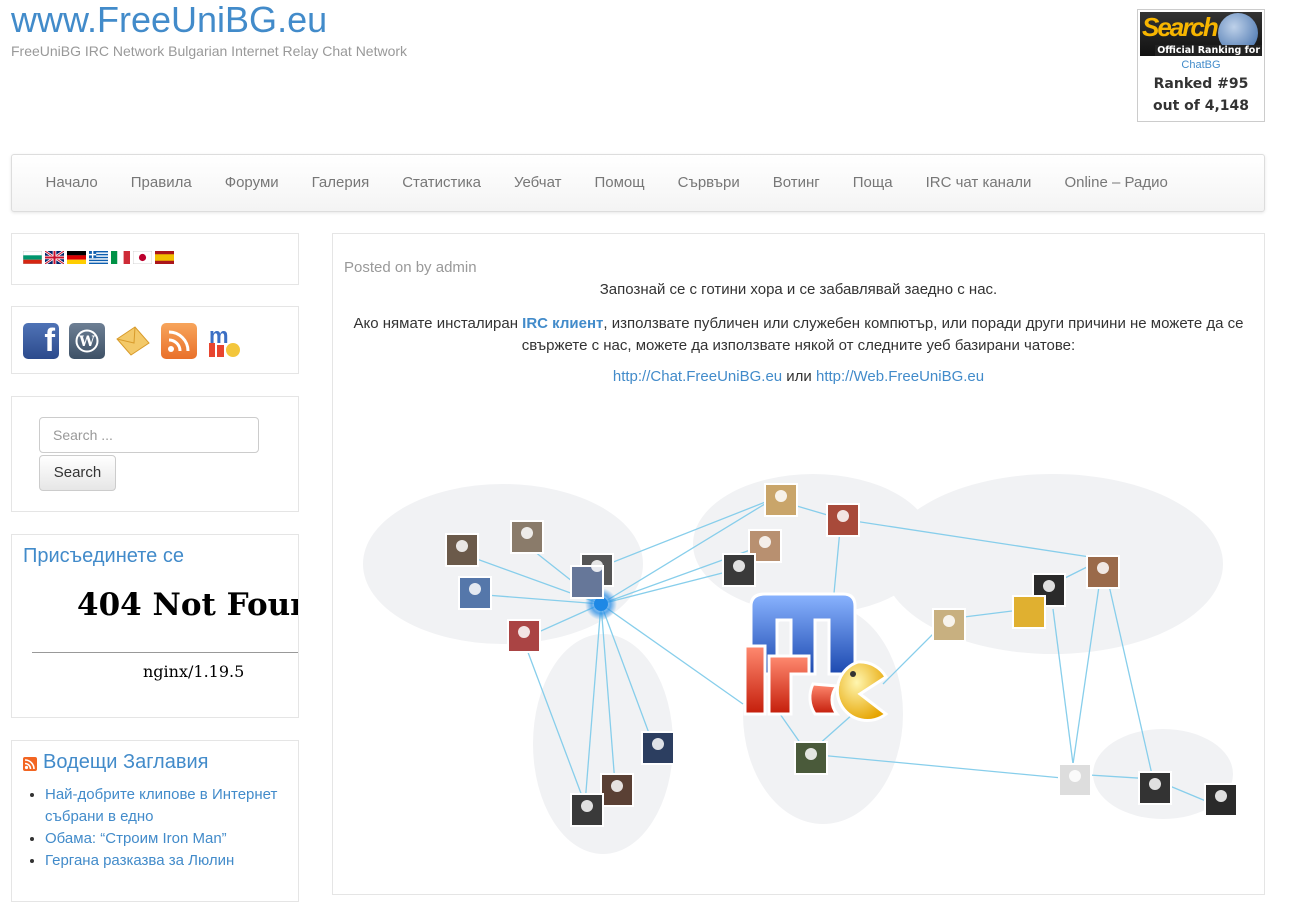  Describe the element at coordinates (77, 473) in the screenshot. I see `search-button: Search` at that location.